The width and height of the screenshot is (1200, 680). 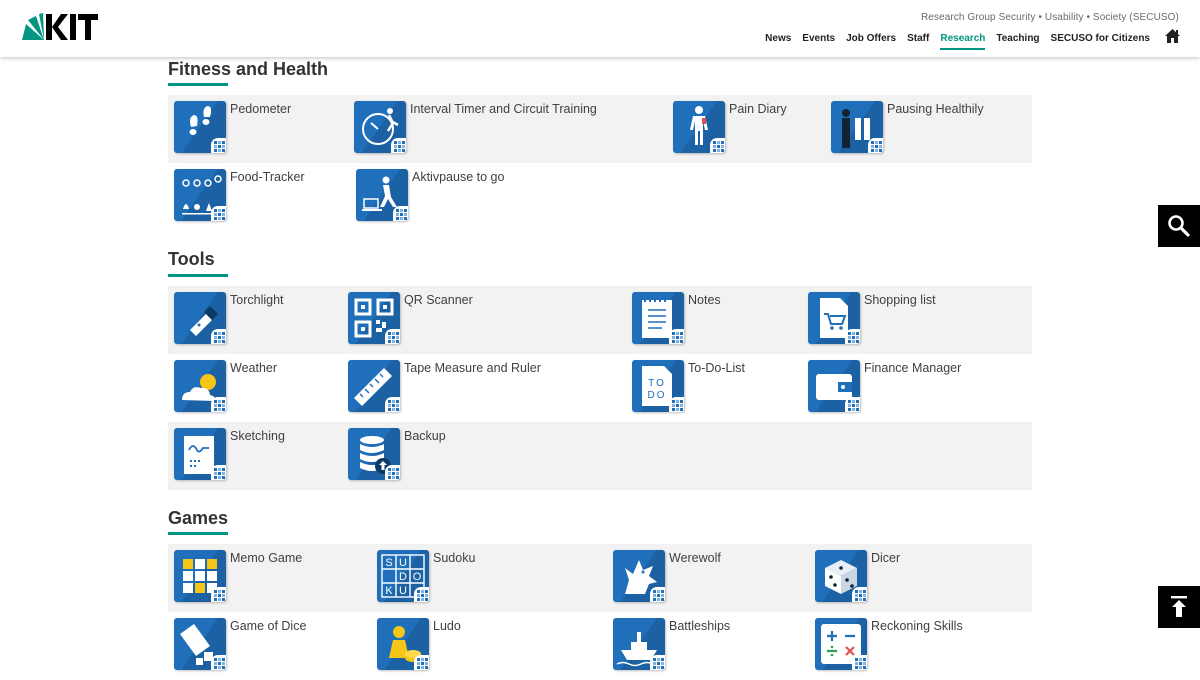 What do you see at coordinates (1100, 41) in the screenshot?
I see `nav-secuso-for-citizens: SECUSO for Citizens` at bounding box center [1100, 41].